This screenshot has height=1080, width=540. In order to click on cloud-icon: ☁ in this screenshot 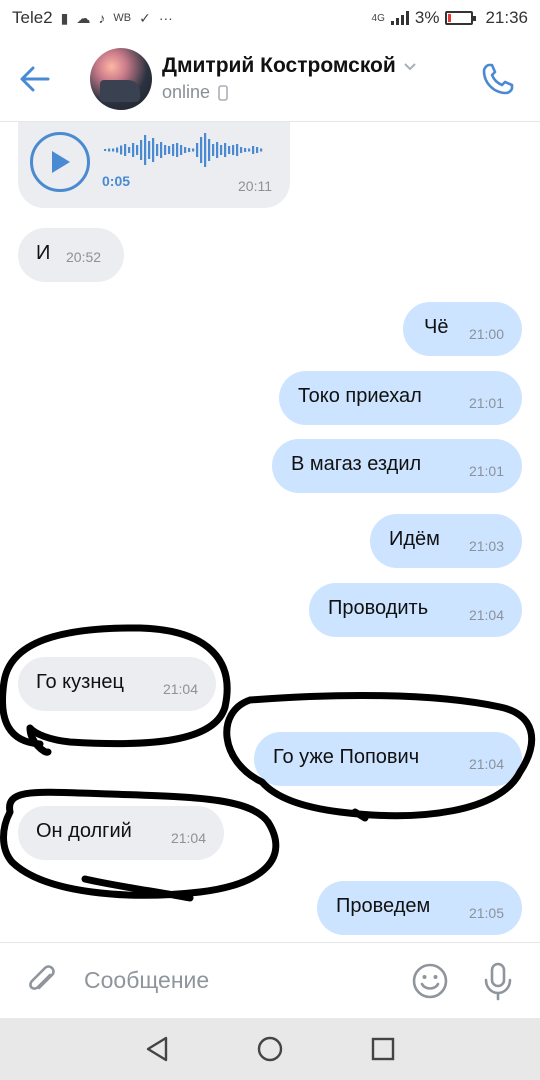, I will do `click(83, 17)`.